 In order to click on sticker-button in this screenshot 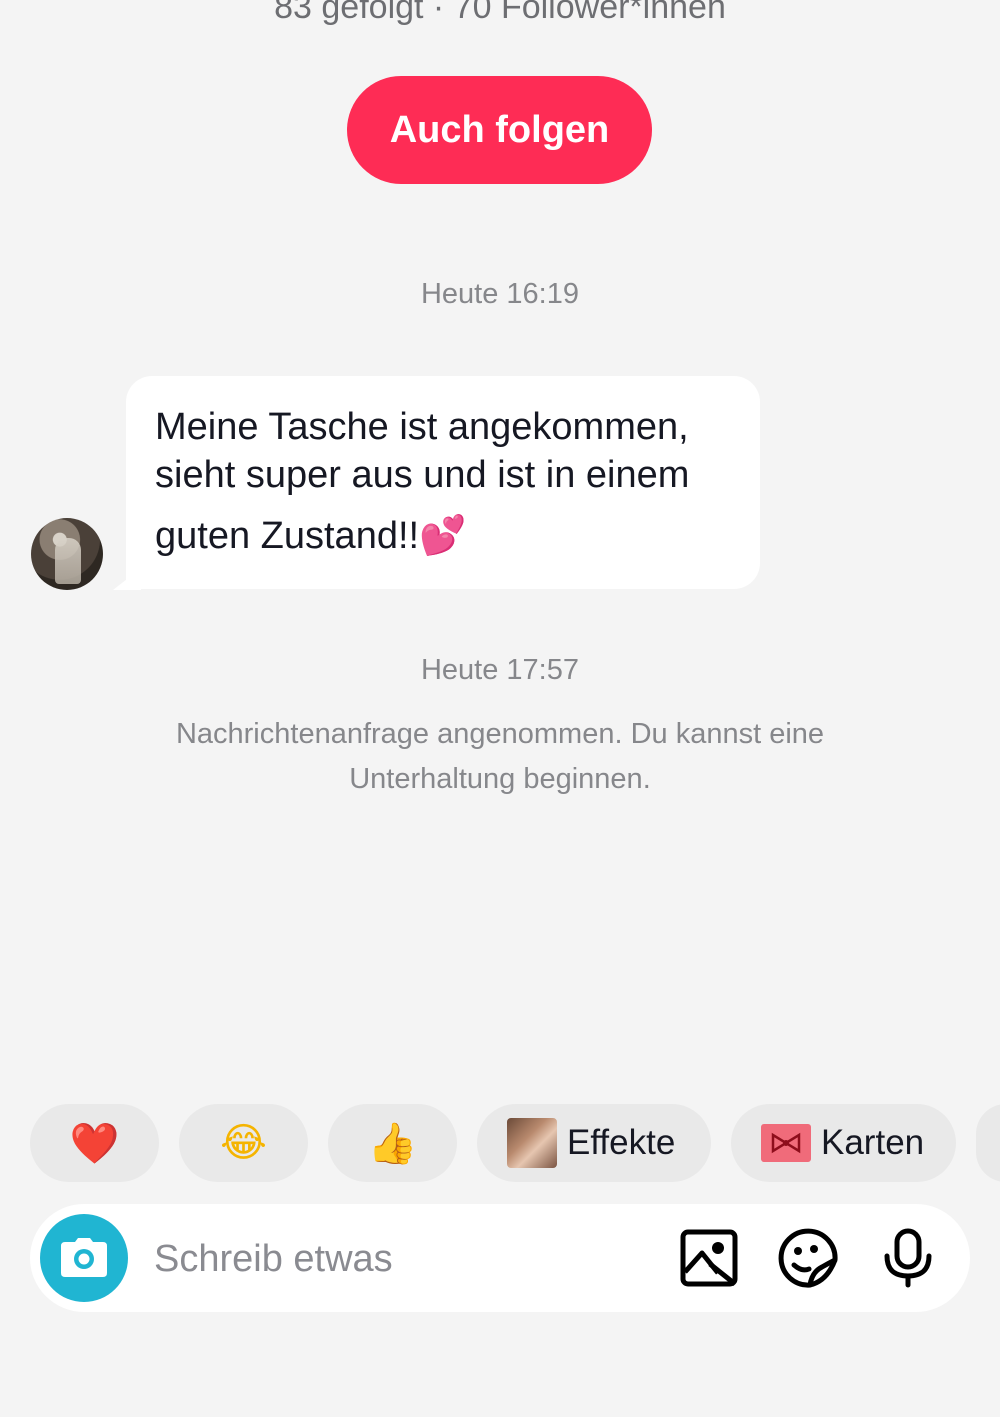, I will do `click(808, 1258)`.